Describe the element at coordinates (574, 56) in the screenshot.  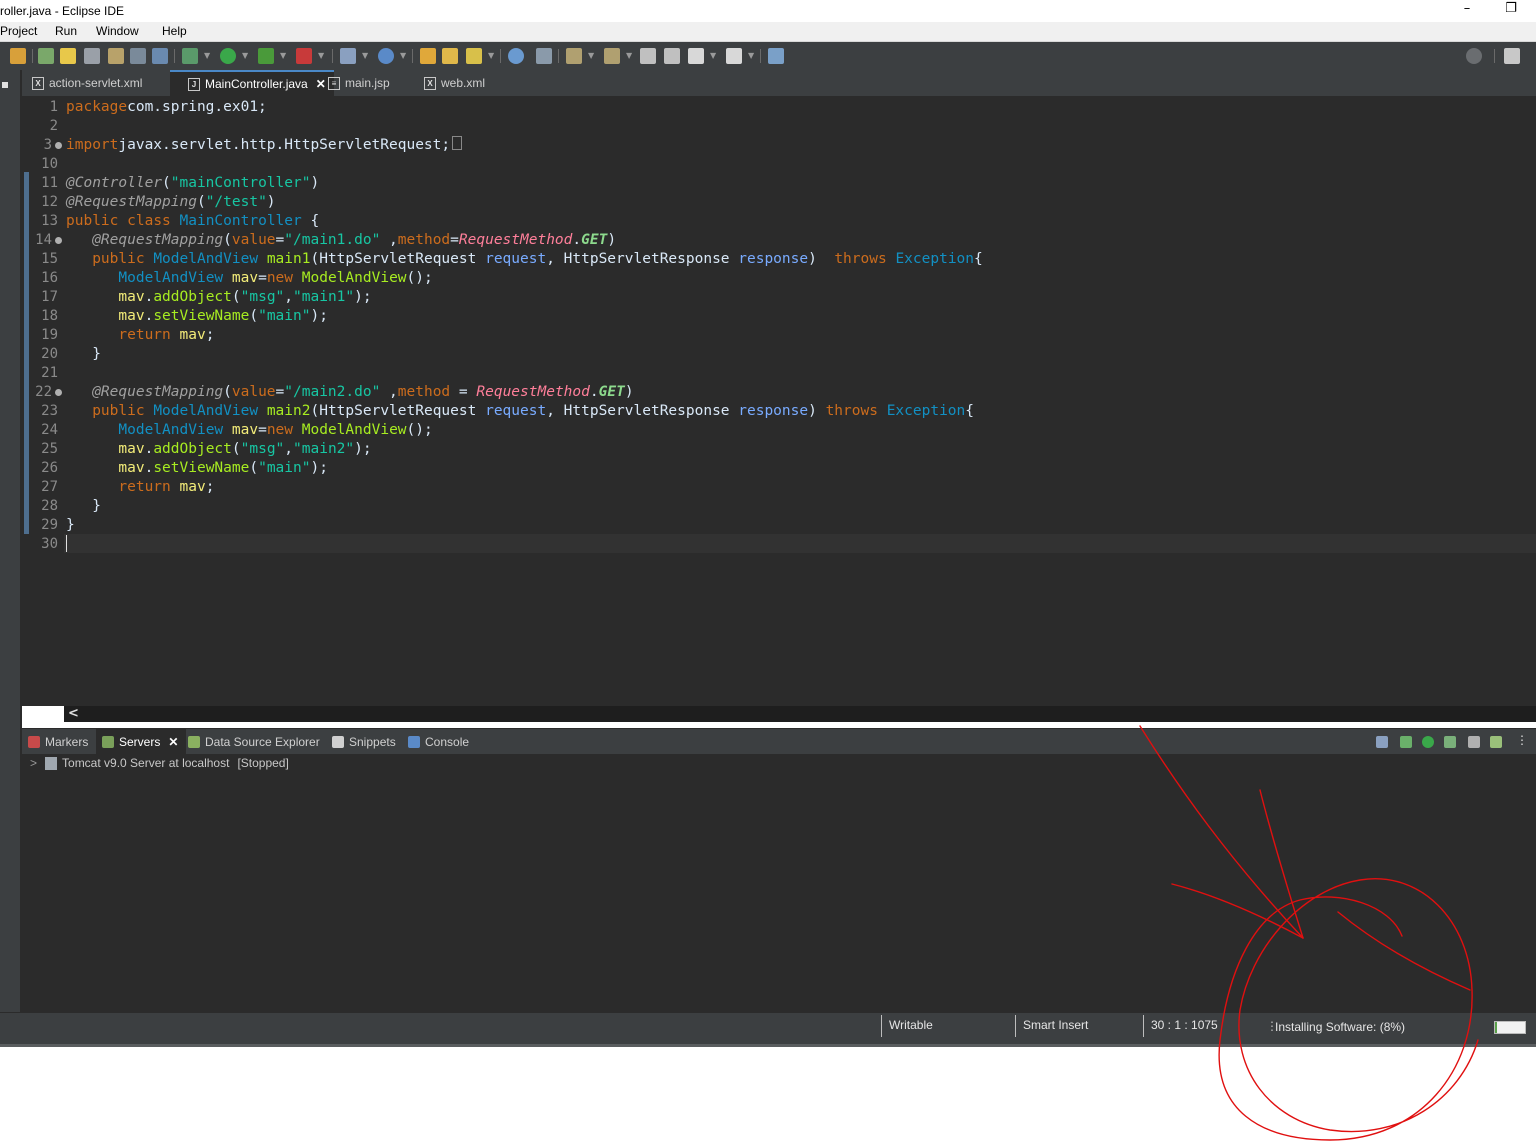
I see `next-edit-icon` at that location.